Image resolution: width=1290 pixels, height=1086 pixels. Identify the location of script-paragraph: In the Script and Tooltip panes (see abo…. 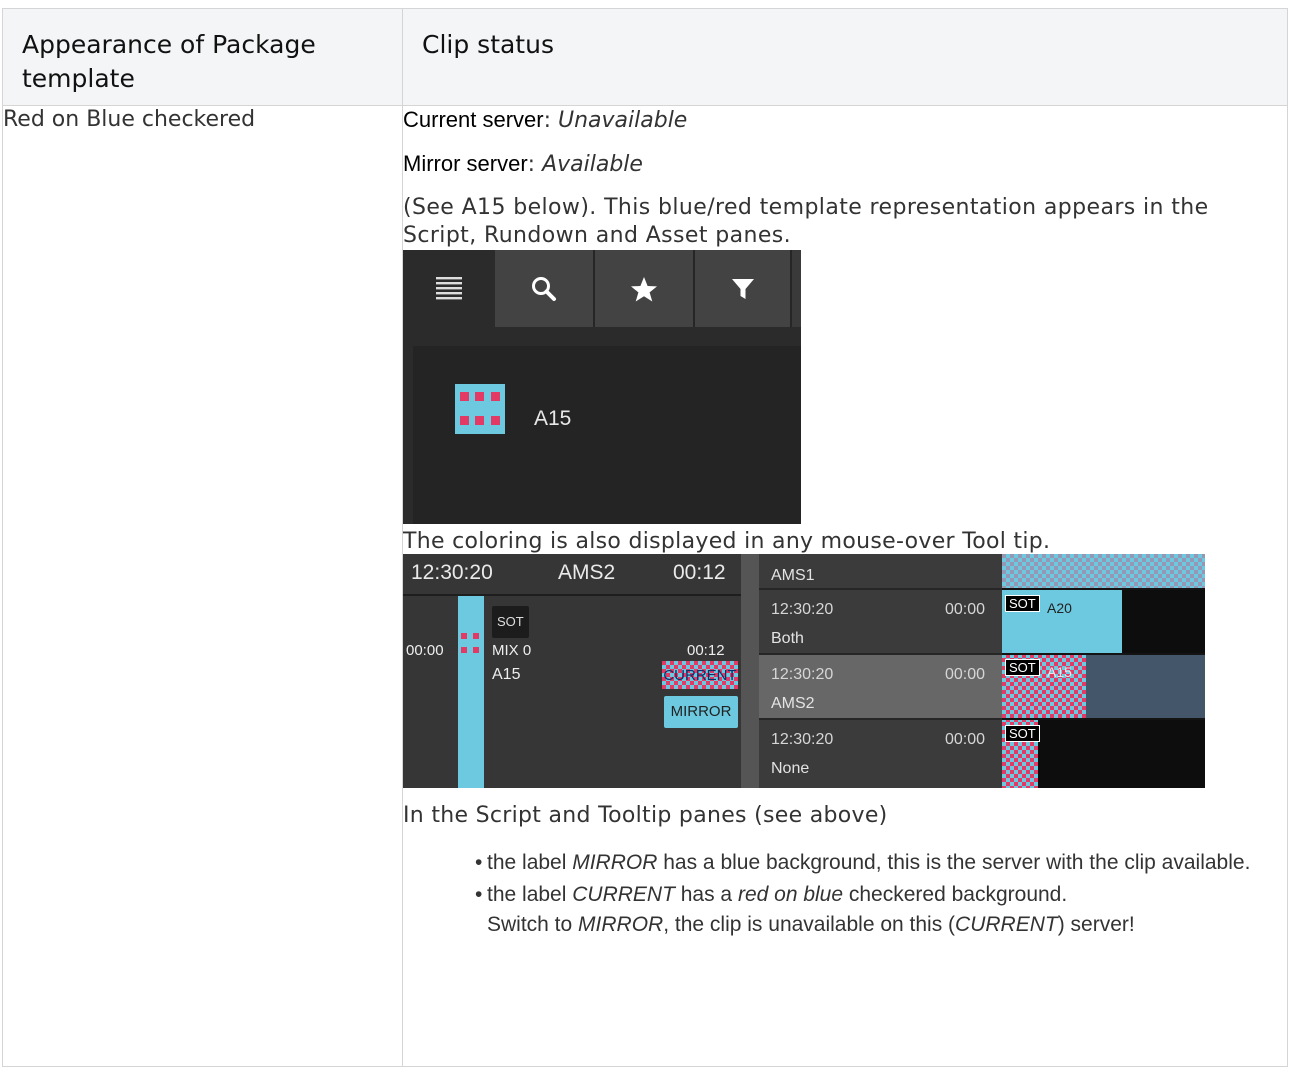
(645, 815).